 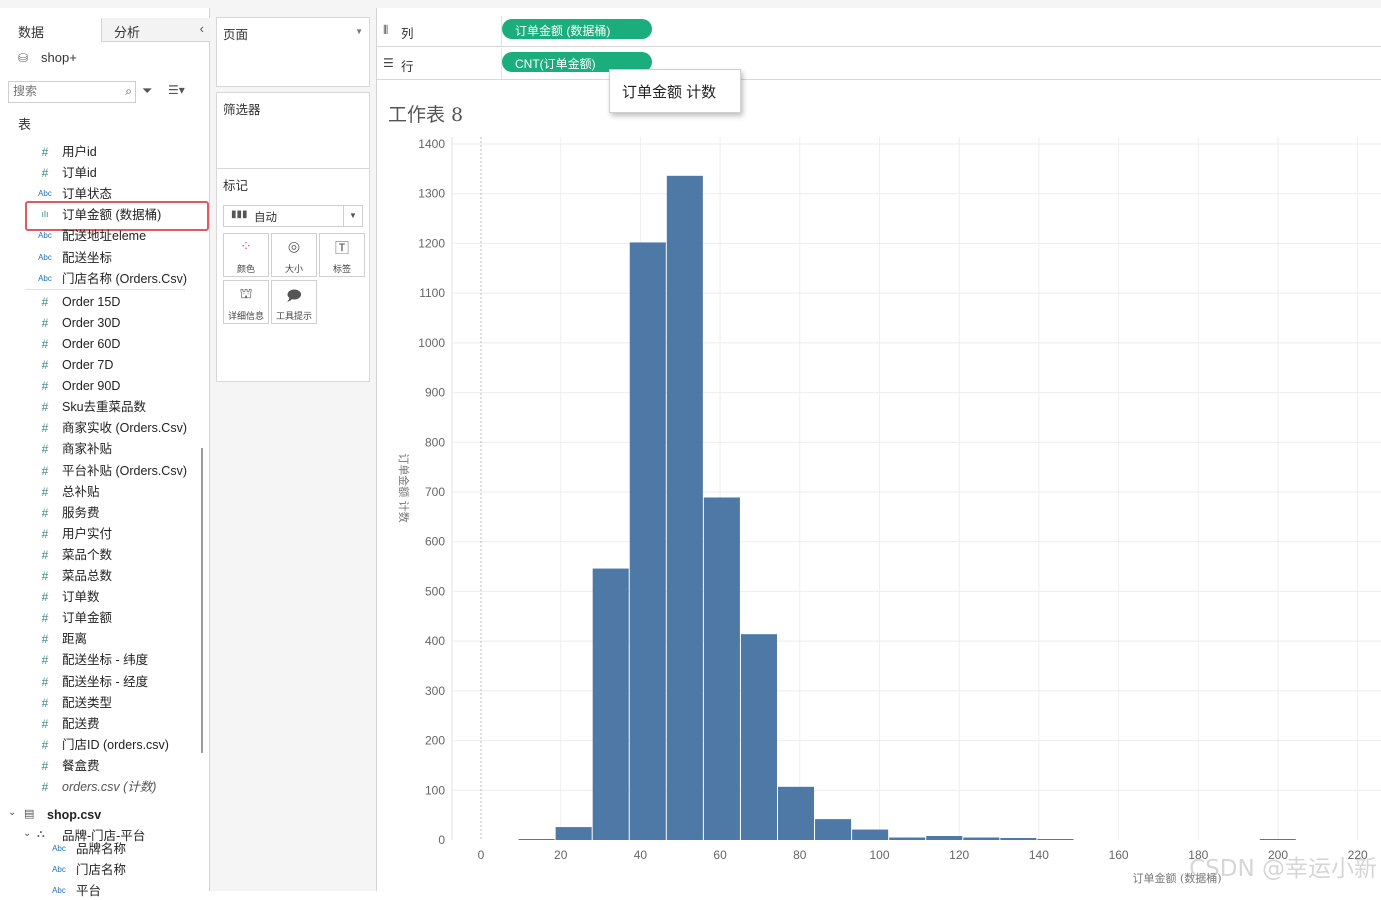 What do you see at coordinates (293, 52) in the screenshot?
I see `pages-card: 页面 ▼` at bounding box center [293, 52].